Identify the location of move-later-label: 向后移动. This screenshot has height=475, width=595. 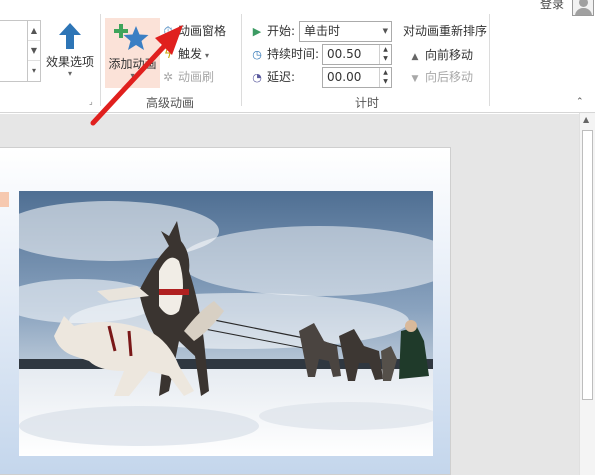
(449, 77).